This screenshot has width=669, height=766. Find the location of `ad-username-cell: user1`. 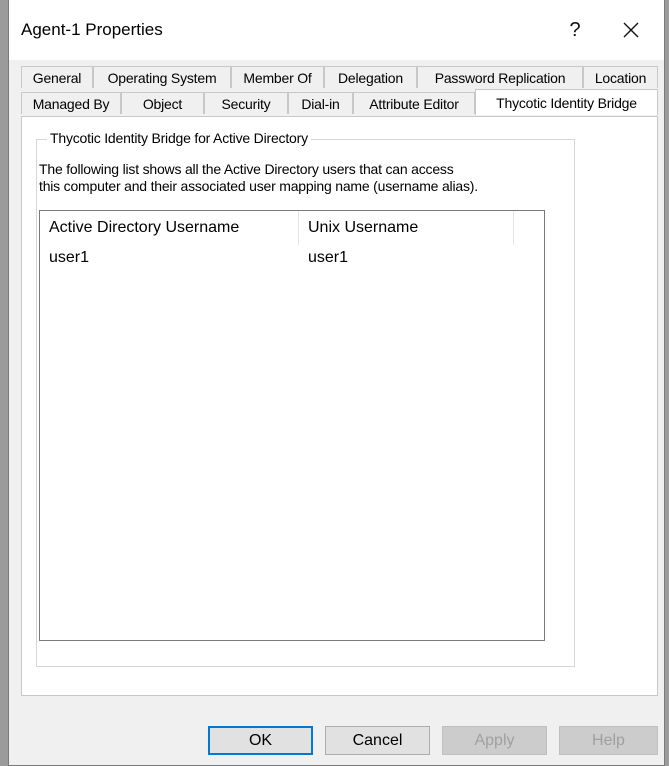

ad-username-cell: user1 is located at coordinates (69, 257).